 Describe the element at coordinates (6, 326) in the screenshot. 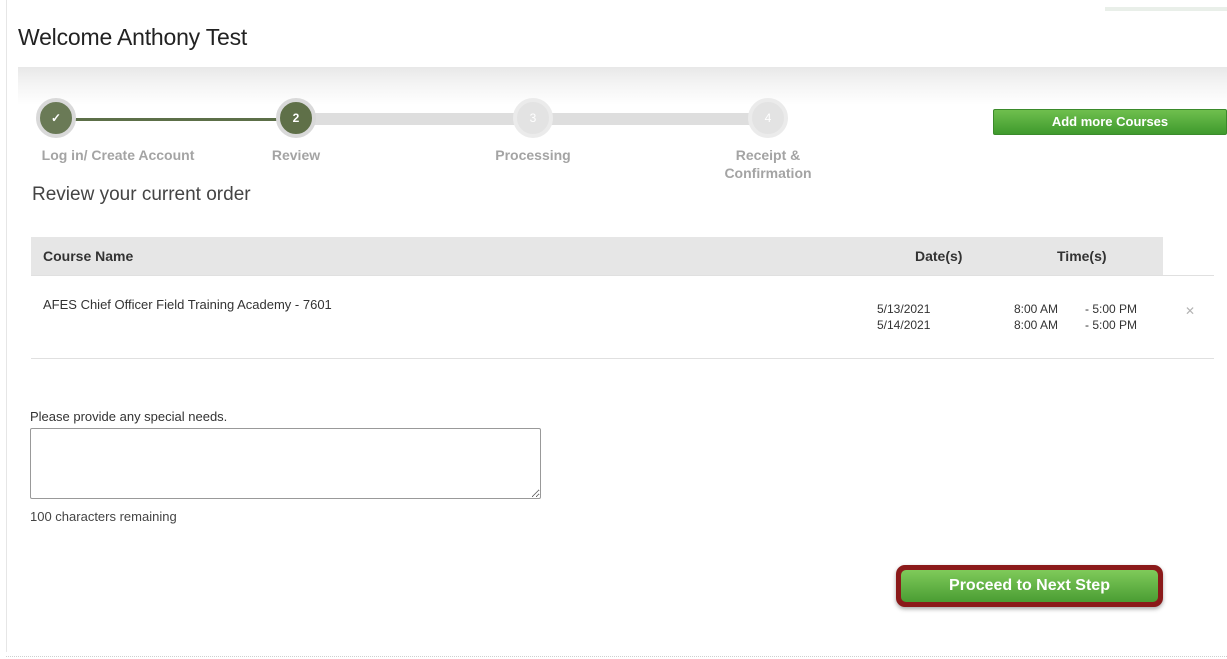

I see `page-left-border` at that location.